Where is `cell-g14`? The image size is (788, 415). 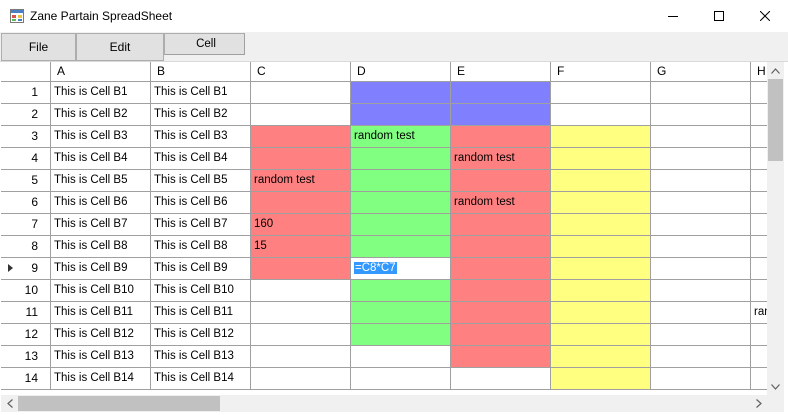 cell-g14 is located at coordinates (701, 379).